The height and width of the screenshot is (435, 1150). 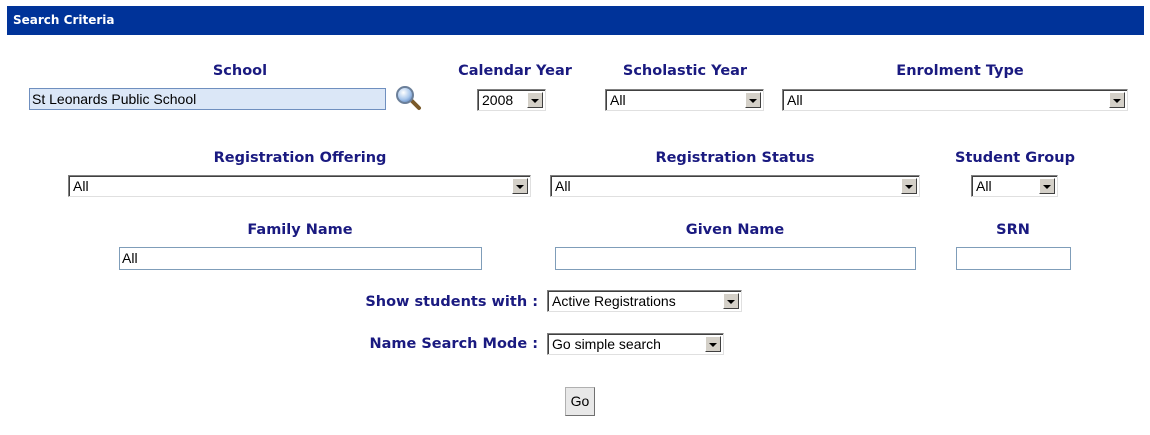 I want to click on scholastic-year-label: Scholastic Year, so click(x=685, y=71).